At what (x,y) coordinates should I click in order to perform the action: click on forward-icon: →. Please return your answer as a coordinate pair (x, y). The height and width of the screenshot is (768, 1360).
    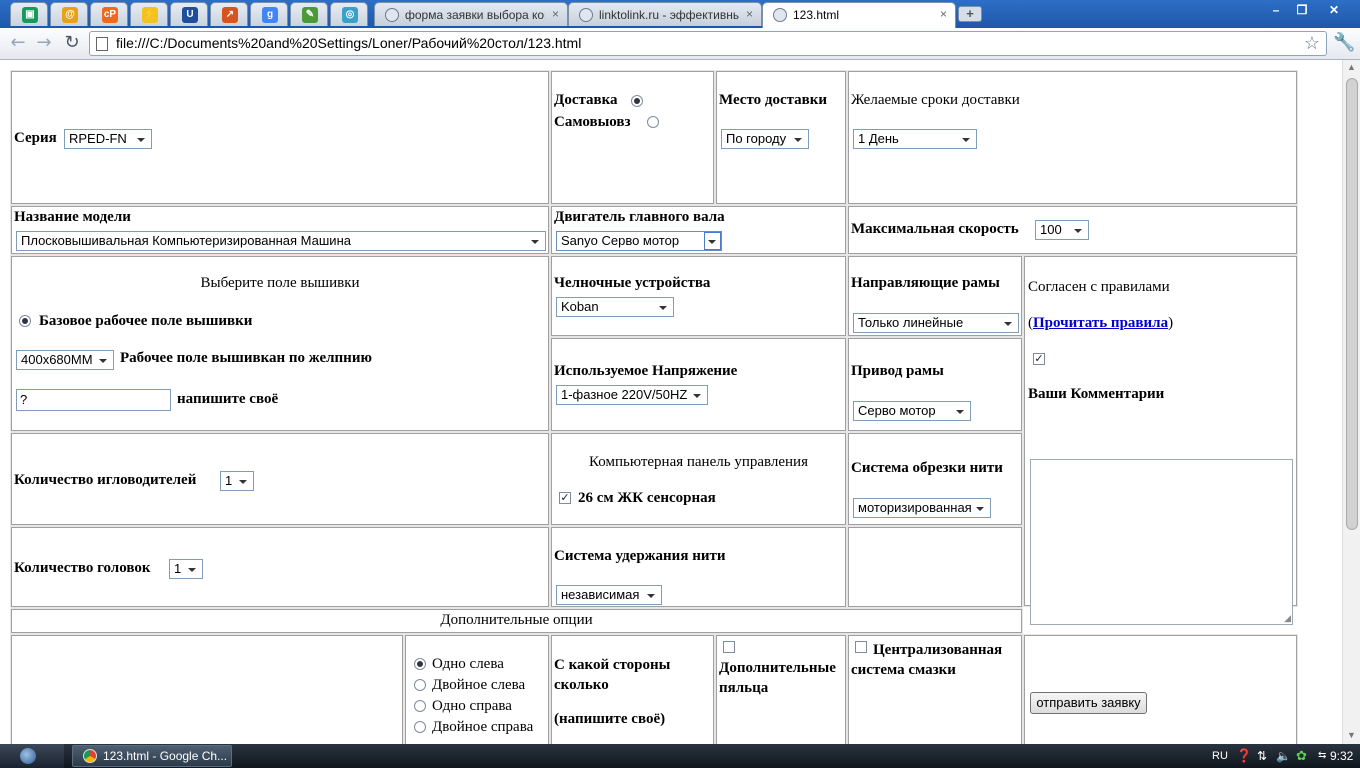
    Looking at the image, I should click on (44, 43).